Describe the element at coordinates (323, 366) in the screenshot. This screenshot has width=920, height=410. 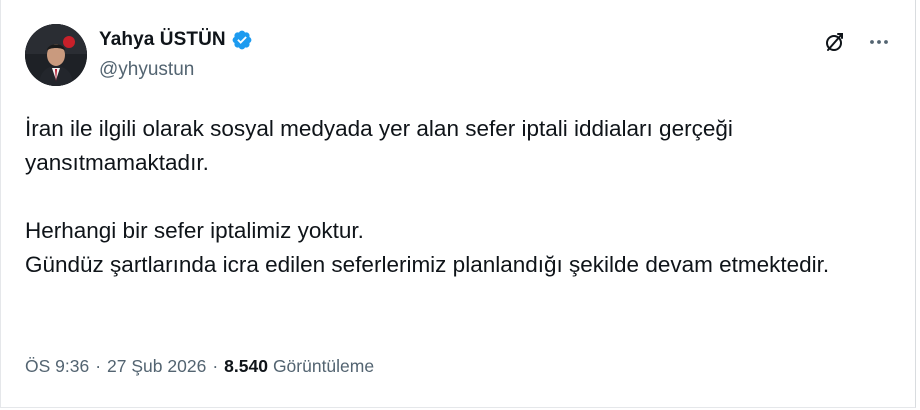
I see `views-label: Görüntüleme` at that location.